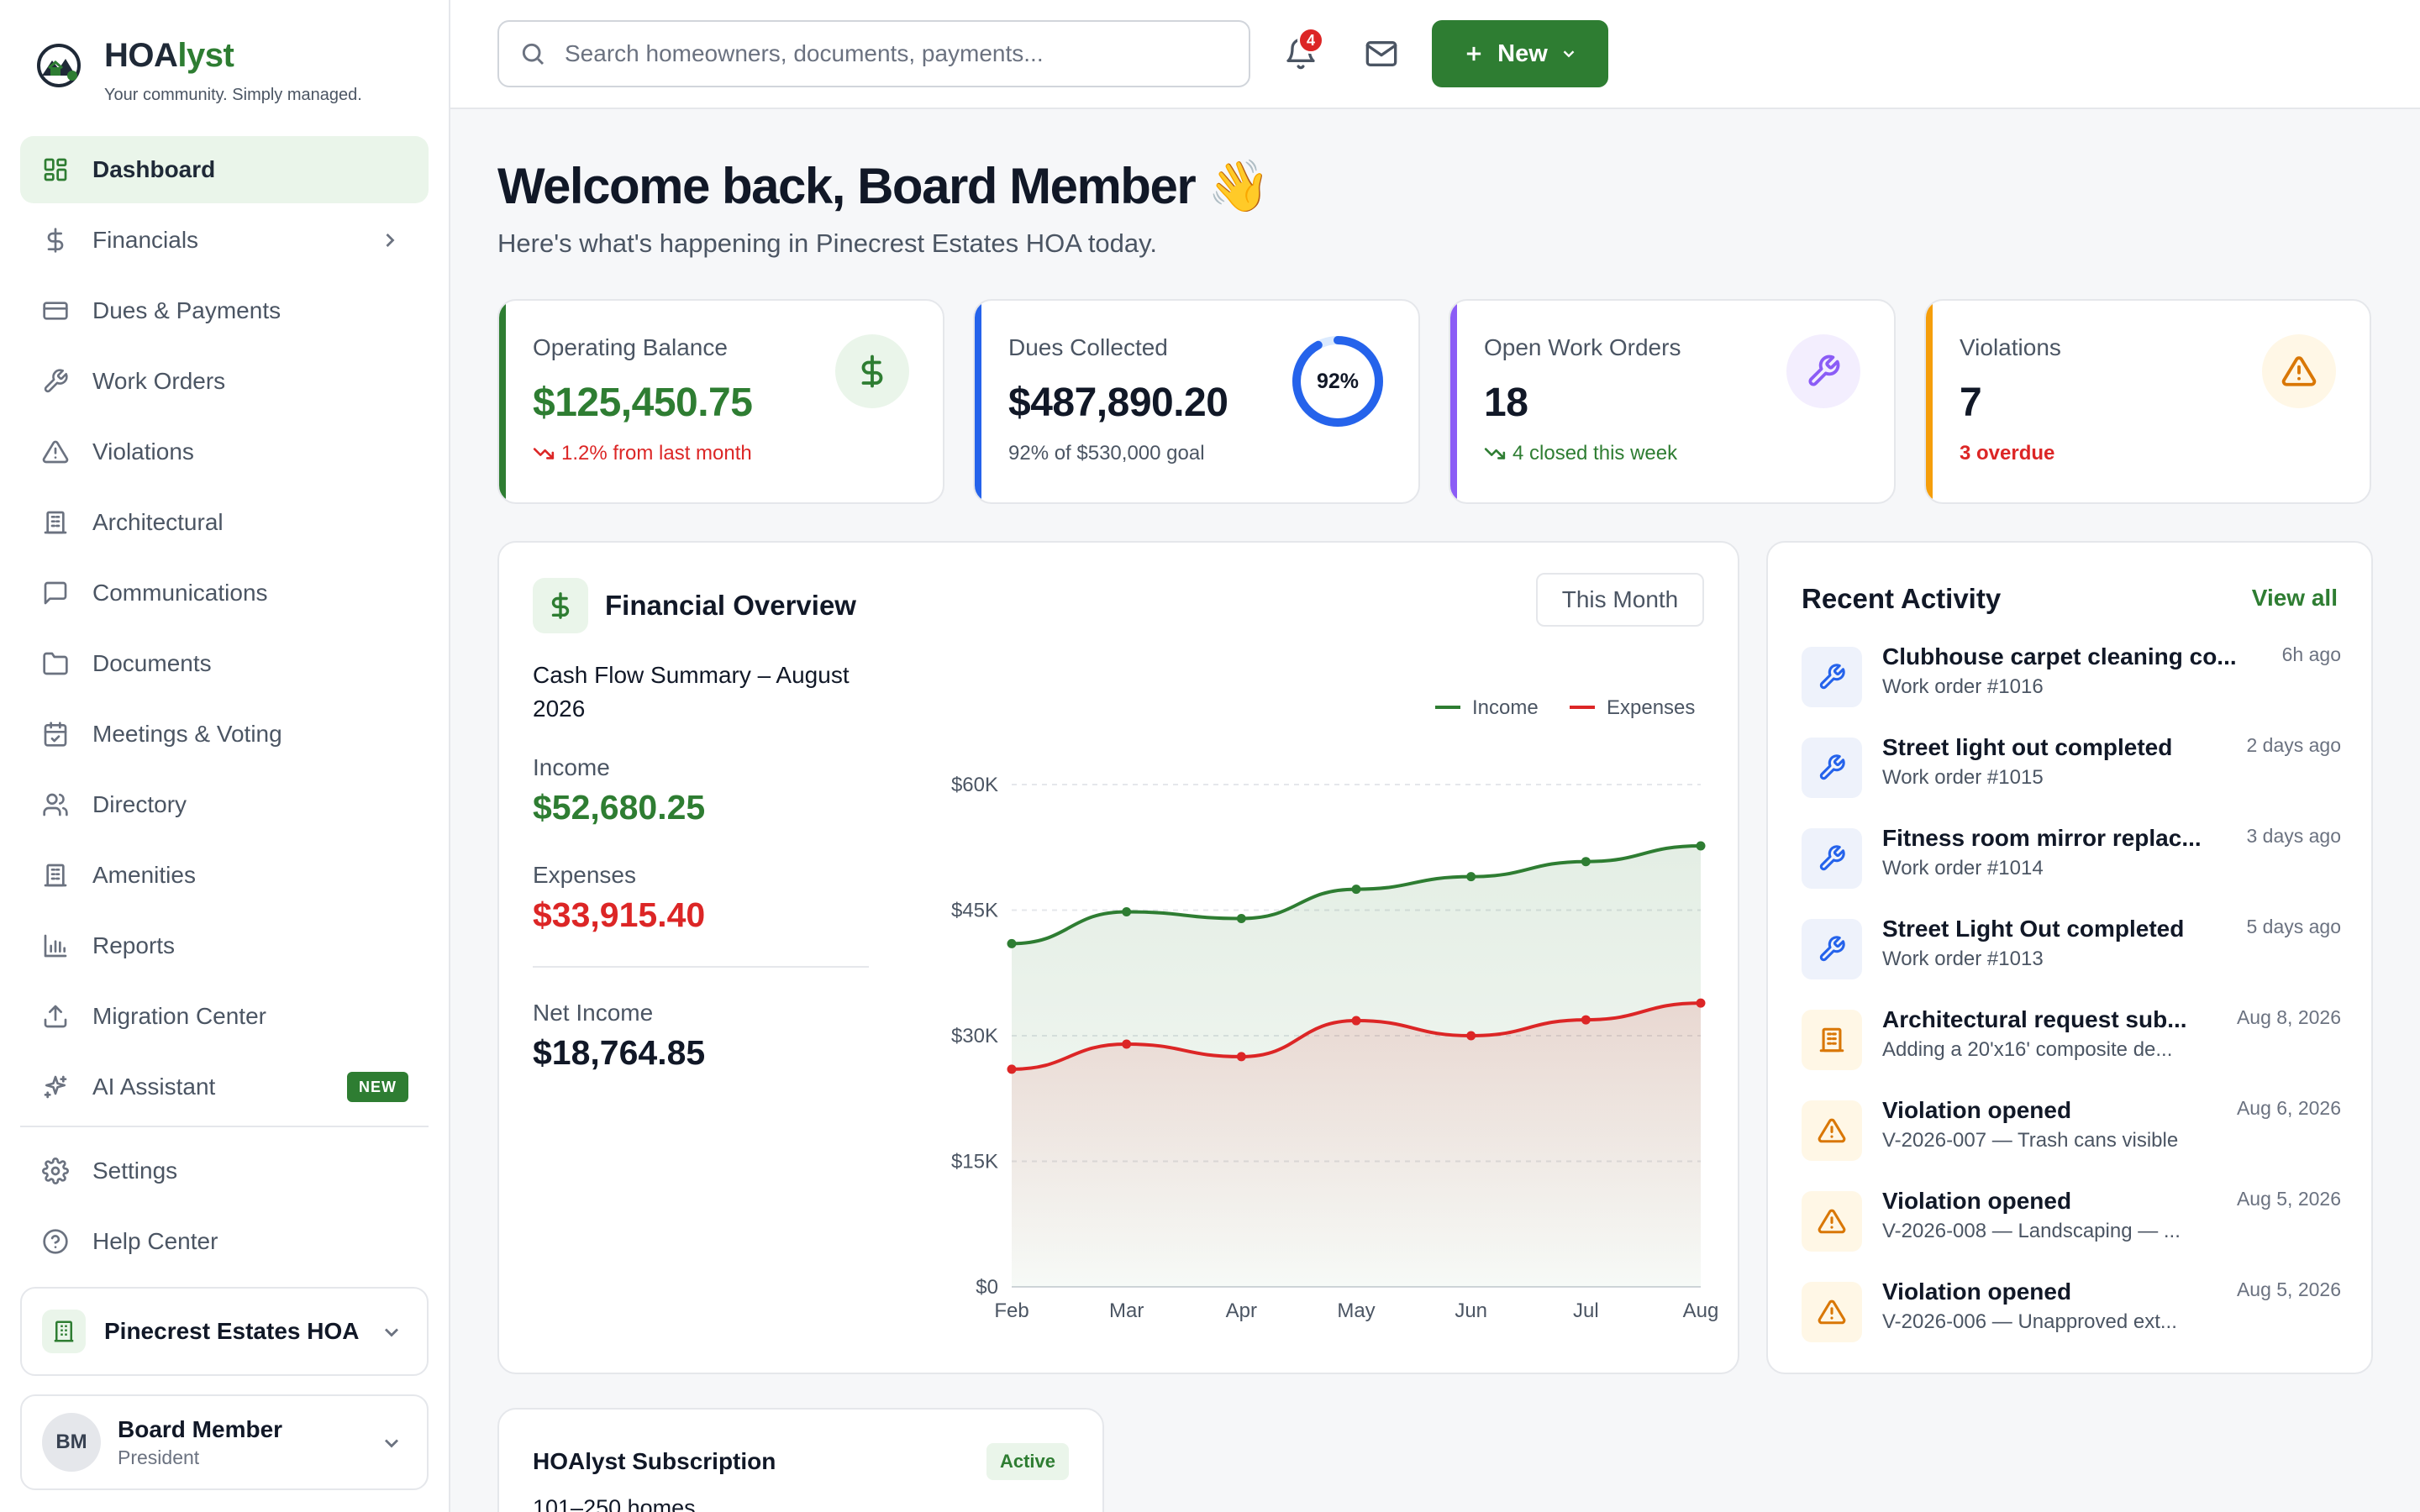 This screenshot has height=1512, width=2420. I want to click on net-income-value: $18,764.85, so click(619, 1052).